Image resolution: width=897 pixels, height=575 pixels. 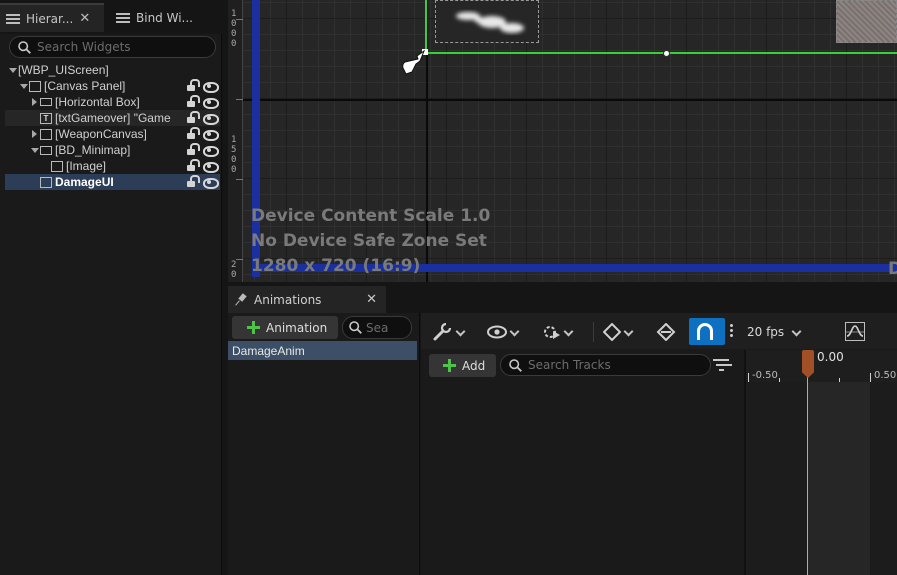 What do you see at coordinates (497, 331) in the screenshot?
I see `eye-icon` at bounding box center [497, 331].